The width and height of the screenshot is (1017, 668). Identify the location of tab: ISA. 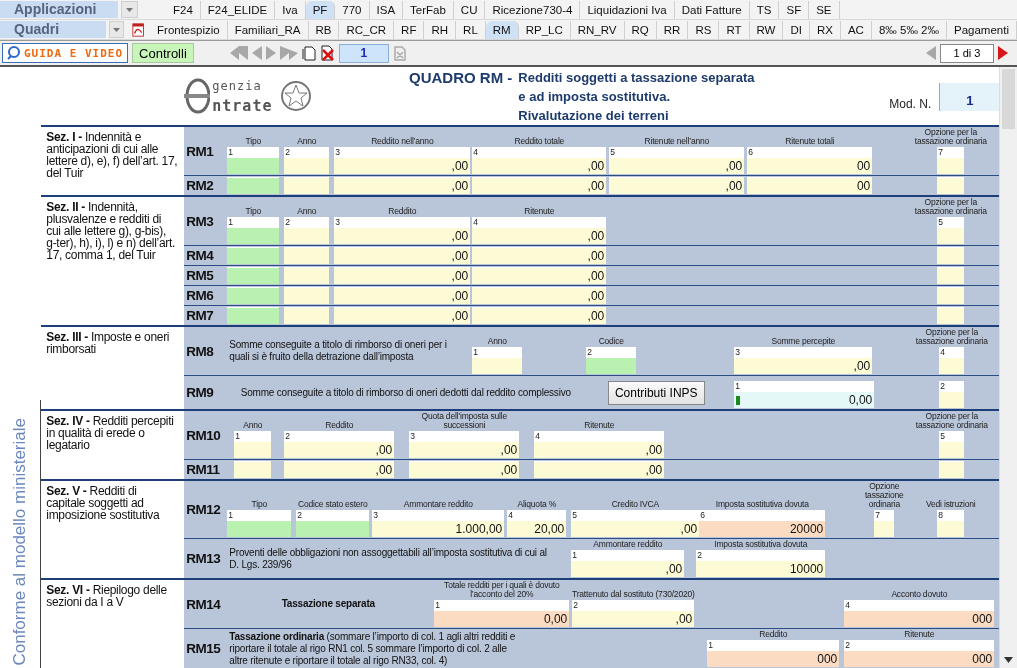
(386, 9).